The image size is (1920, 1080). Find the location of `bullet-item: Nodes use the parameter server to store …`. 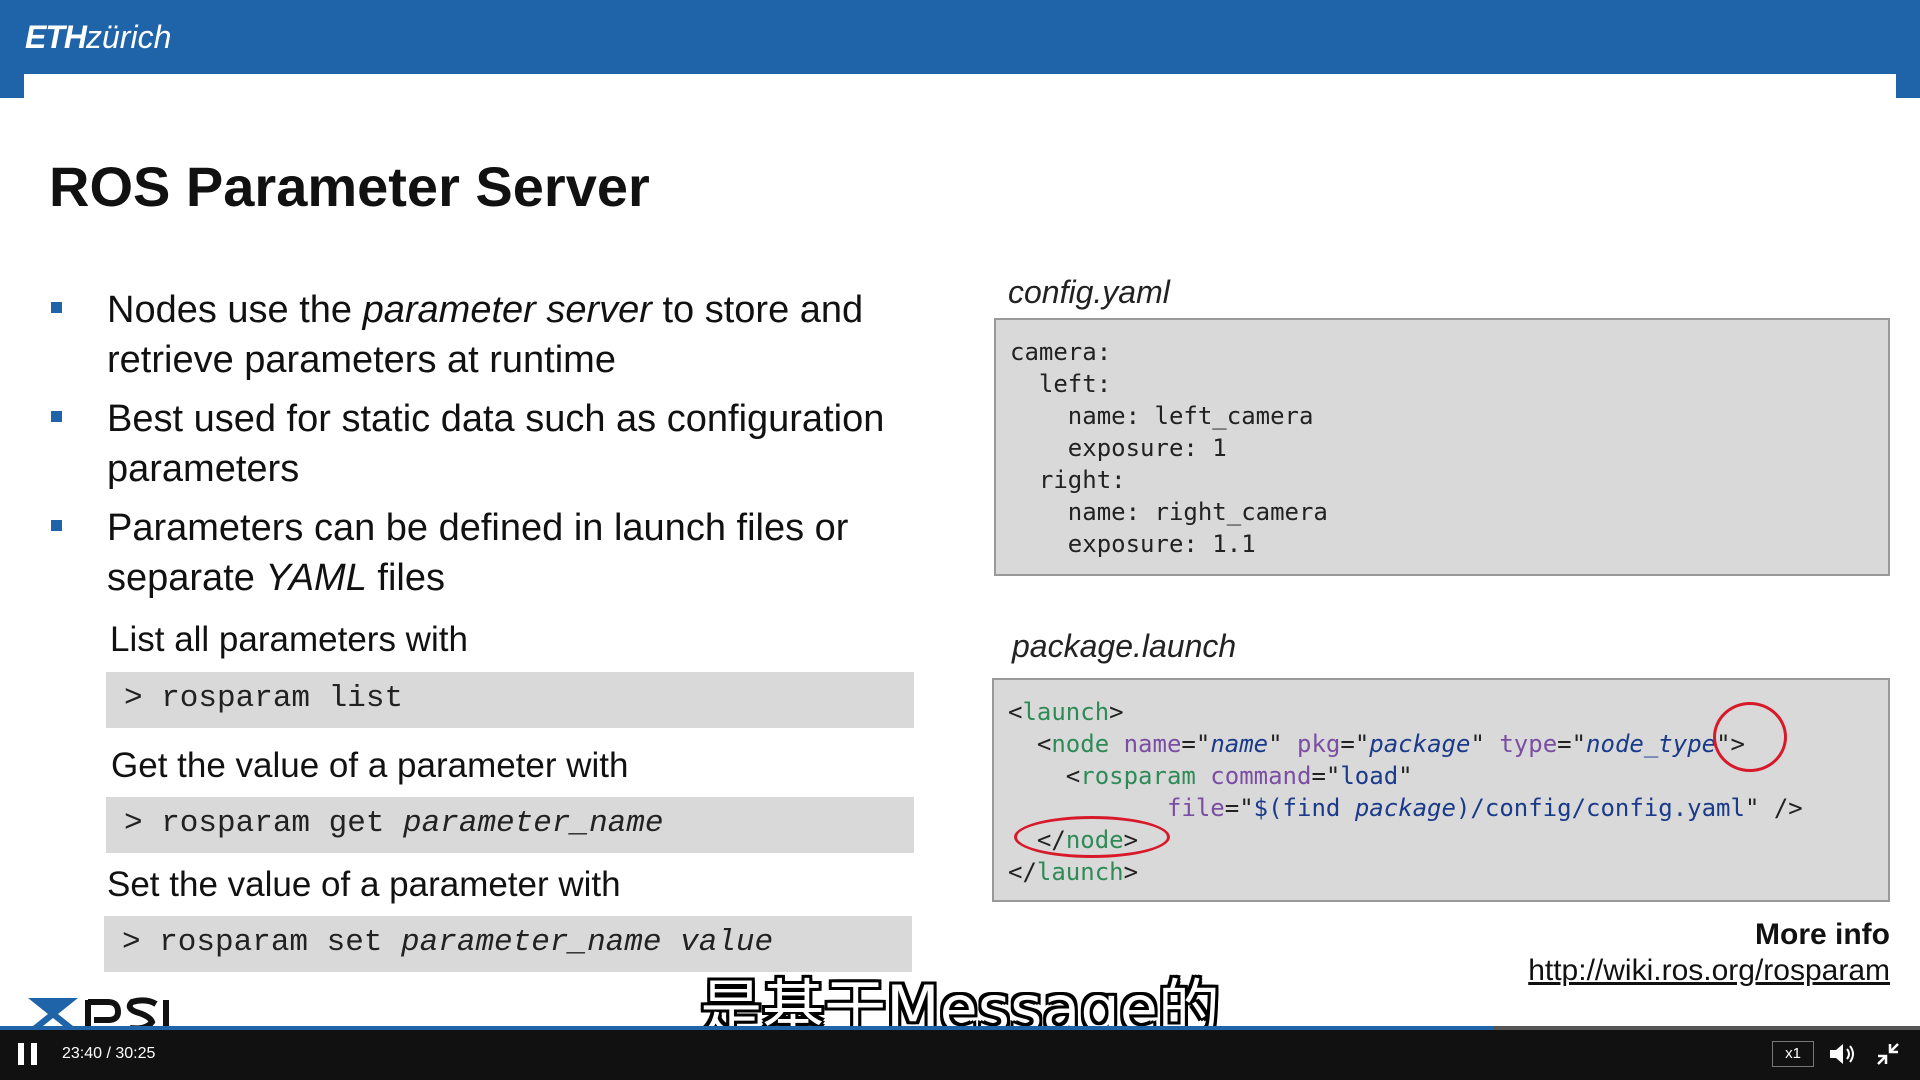

bullet-item: Nodes use the parameter server to store … is located at coordinates (494, 335).